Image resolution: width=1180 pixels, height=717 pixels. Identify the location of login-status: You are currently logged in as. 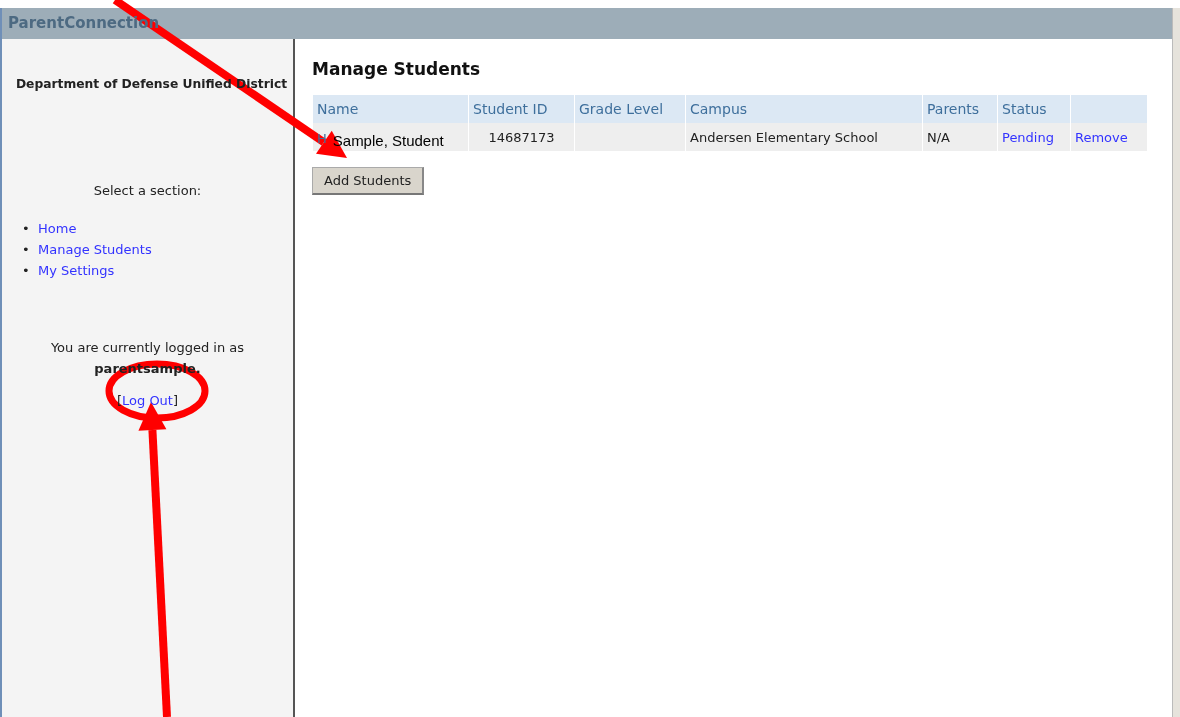
(147, 348).